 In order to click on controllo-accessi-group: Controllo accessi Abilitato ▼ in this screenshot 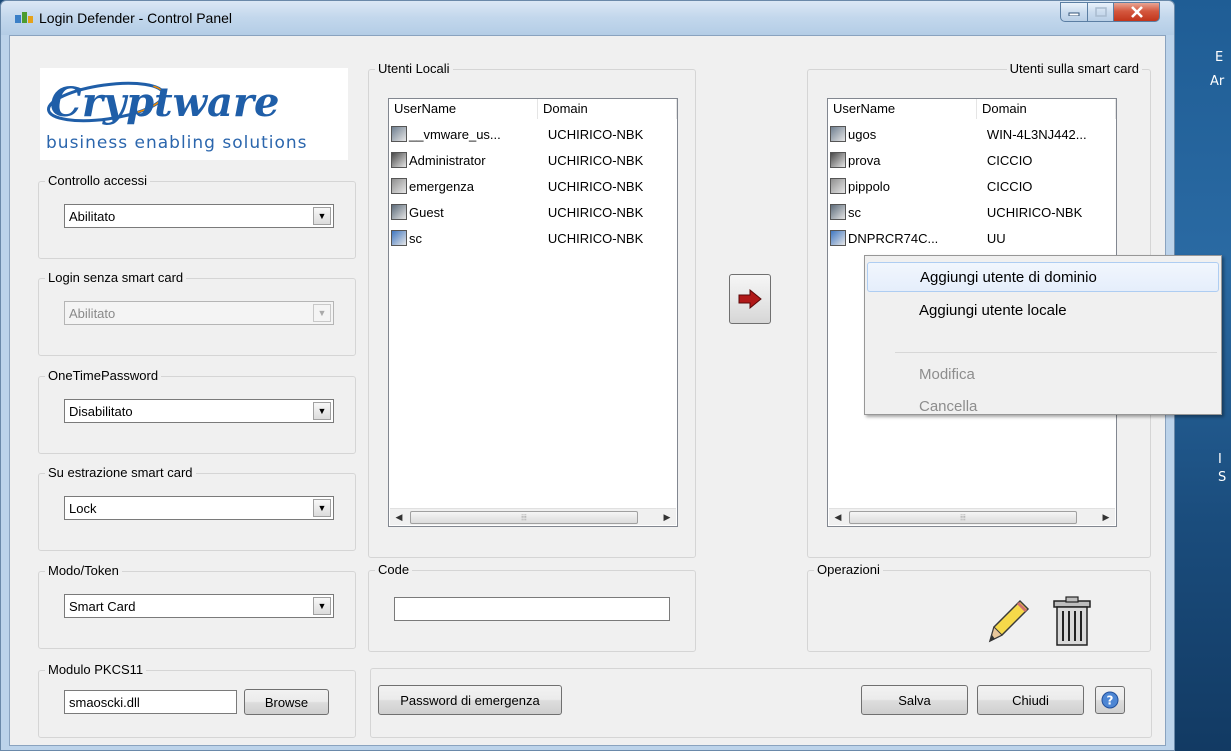, I will do `click(197, 216)`.